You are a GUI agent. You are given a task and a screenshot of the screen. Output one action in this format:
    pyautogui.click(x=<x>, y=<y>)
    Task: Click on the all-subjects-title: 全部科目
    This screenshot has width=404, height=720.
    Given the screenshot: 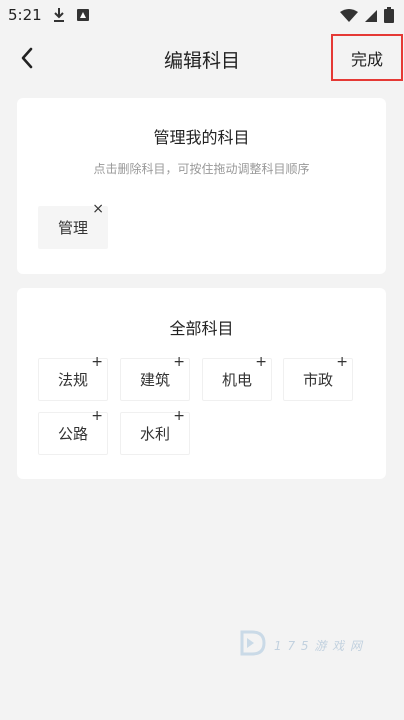 What is the action you would take?
    pyautogui.click(x=201, y=328)
    